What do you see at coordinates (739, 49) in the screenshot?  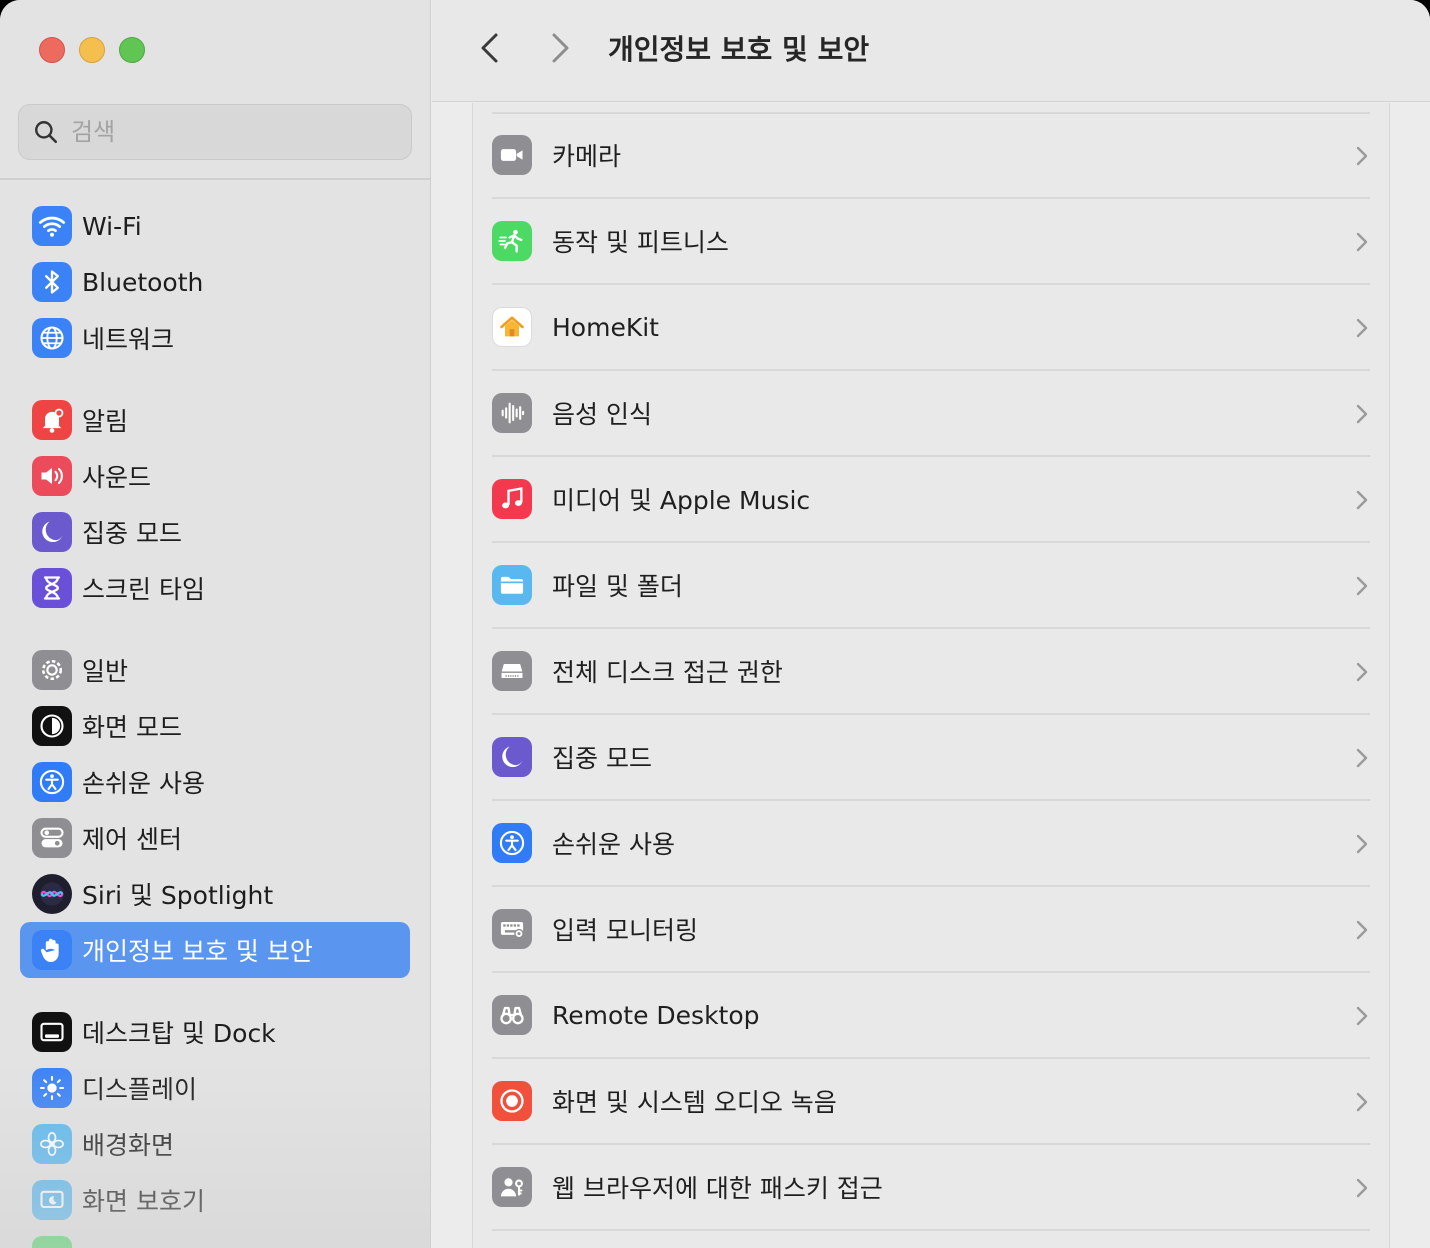 I see `page-title: 개인정보 보호 및 보안` at bounding box center [739, 49].